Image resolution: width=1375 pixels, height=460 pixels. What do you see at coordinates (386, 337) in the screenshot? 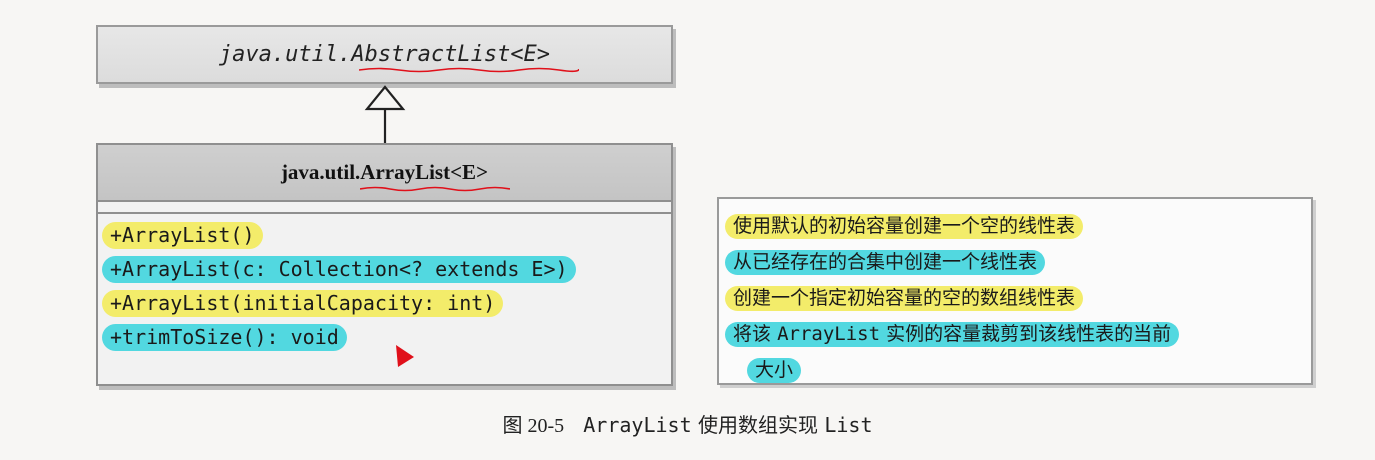
I see `method-row: +trimToSize(): void` at bounding box center [386, 337].